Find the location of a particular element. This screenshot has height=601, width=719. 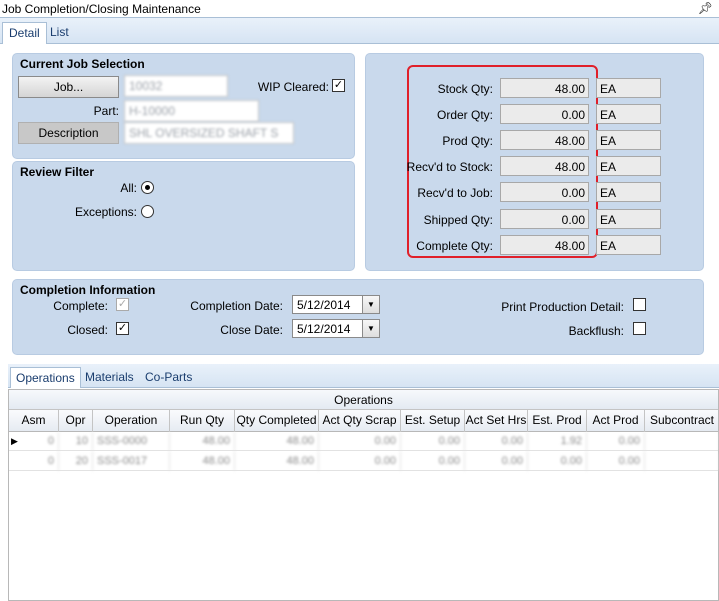

description-button: Description is located at coordinates (68, 133).